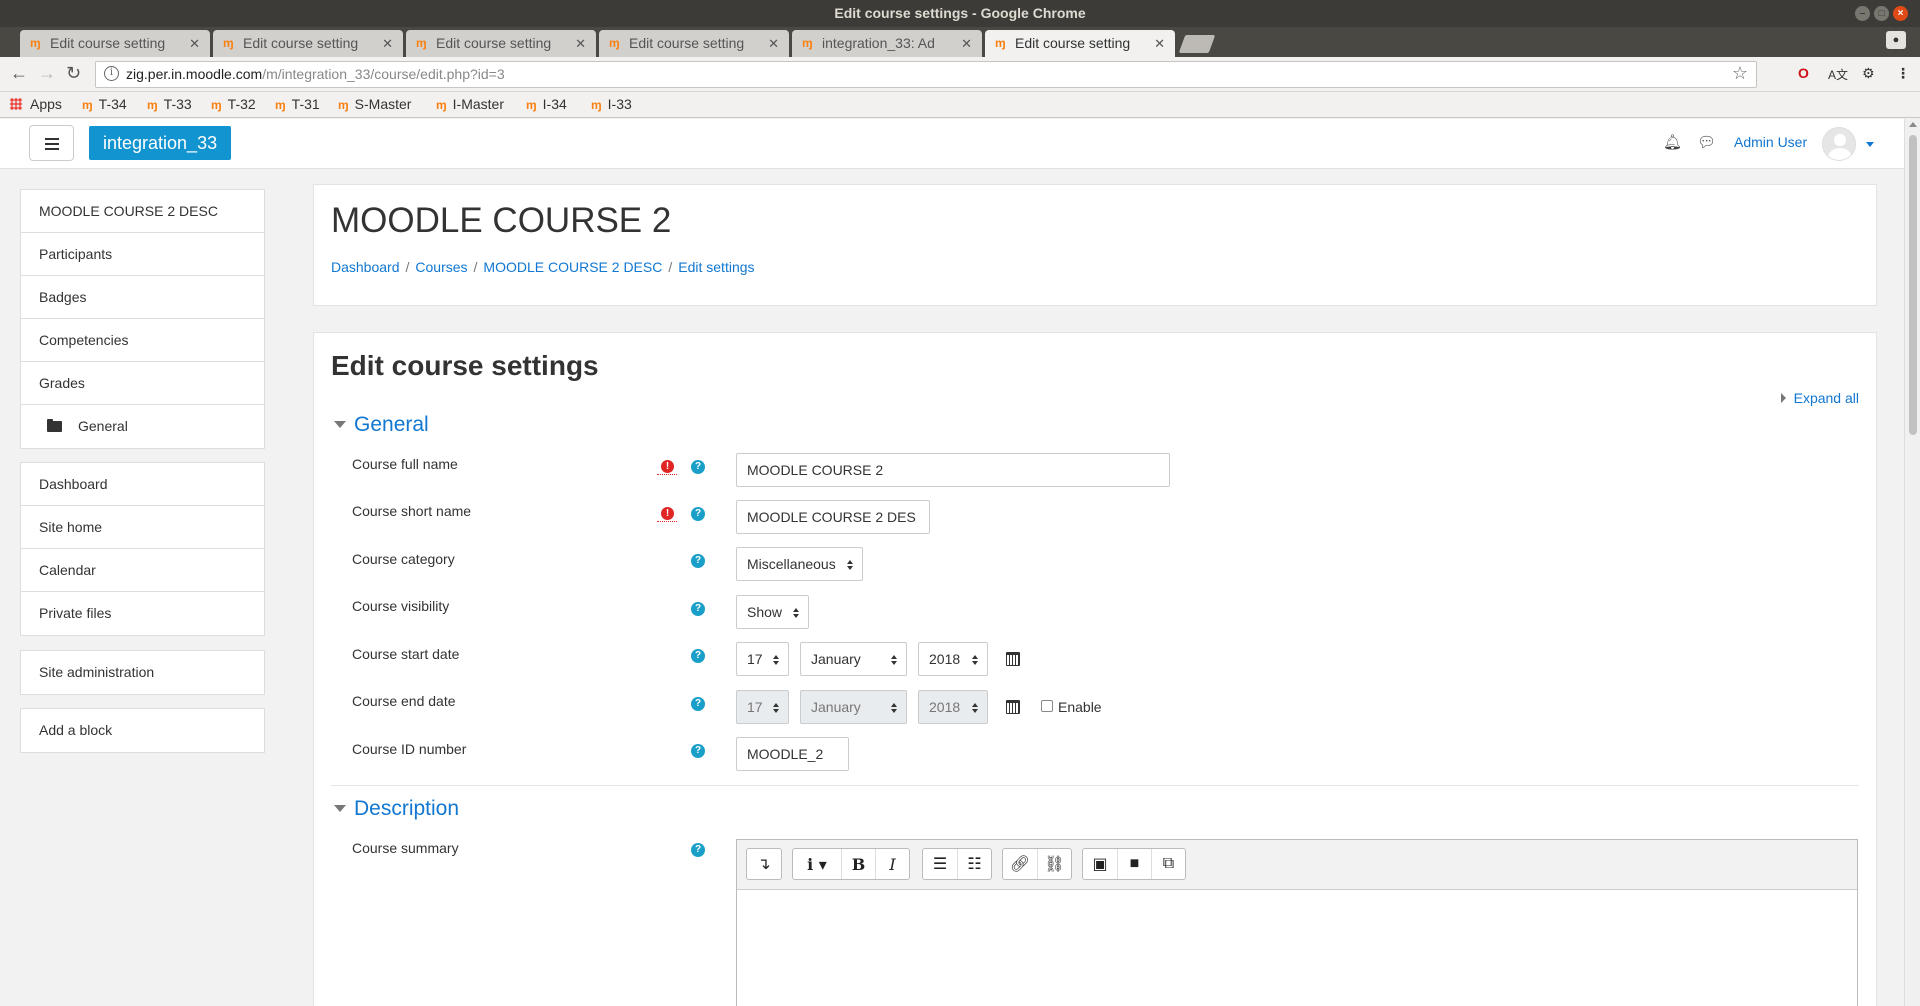 The width and height of the screenshot is (1920, 1006). Describe the element at coordinates (1047, 706) in the screenshot. I see `enddate-enable-checkbox` at that location.